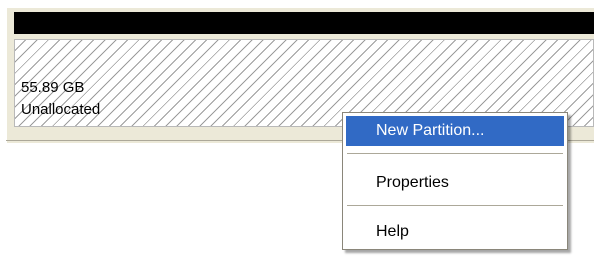  I want to click on menu-item-help: Help, so click(455, 232).